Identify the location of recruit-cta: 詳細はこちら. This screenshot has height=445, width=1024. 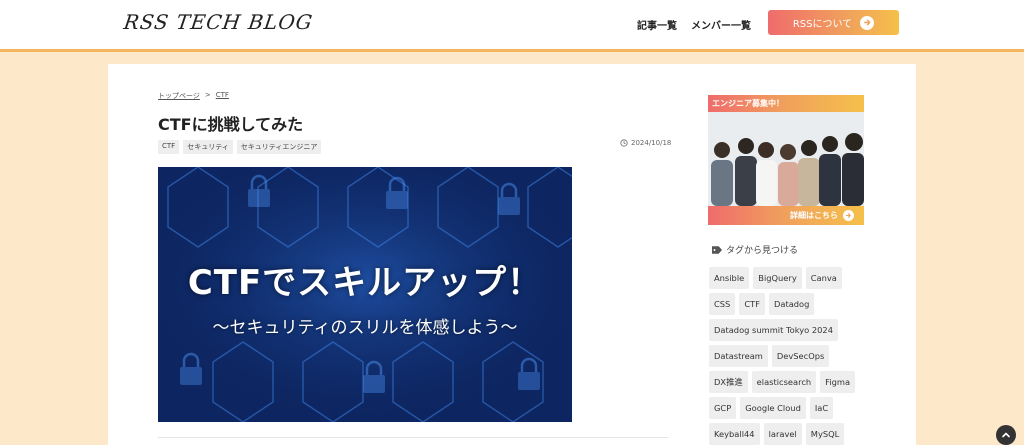
(786, 215).